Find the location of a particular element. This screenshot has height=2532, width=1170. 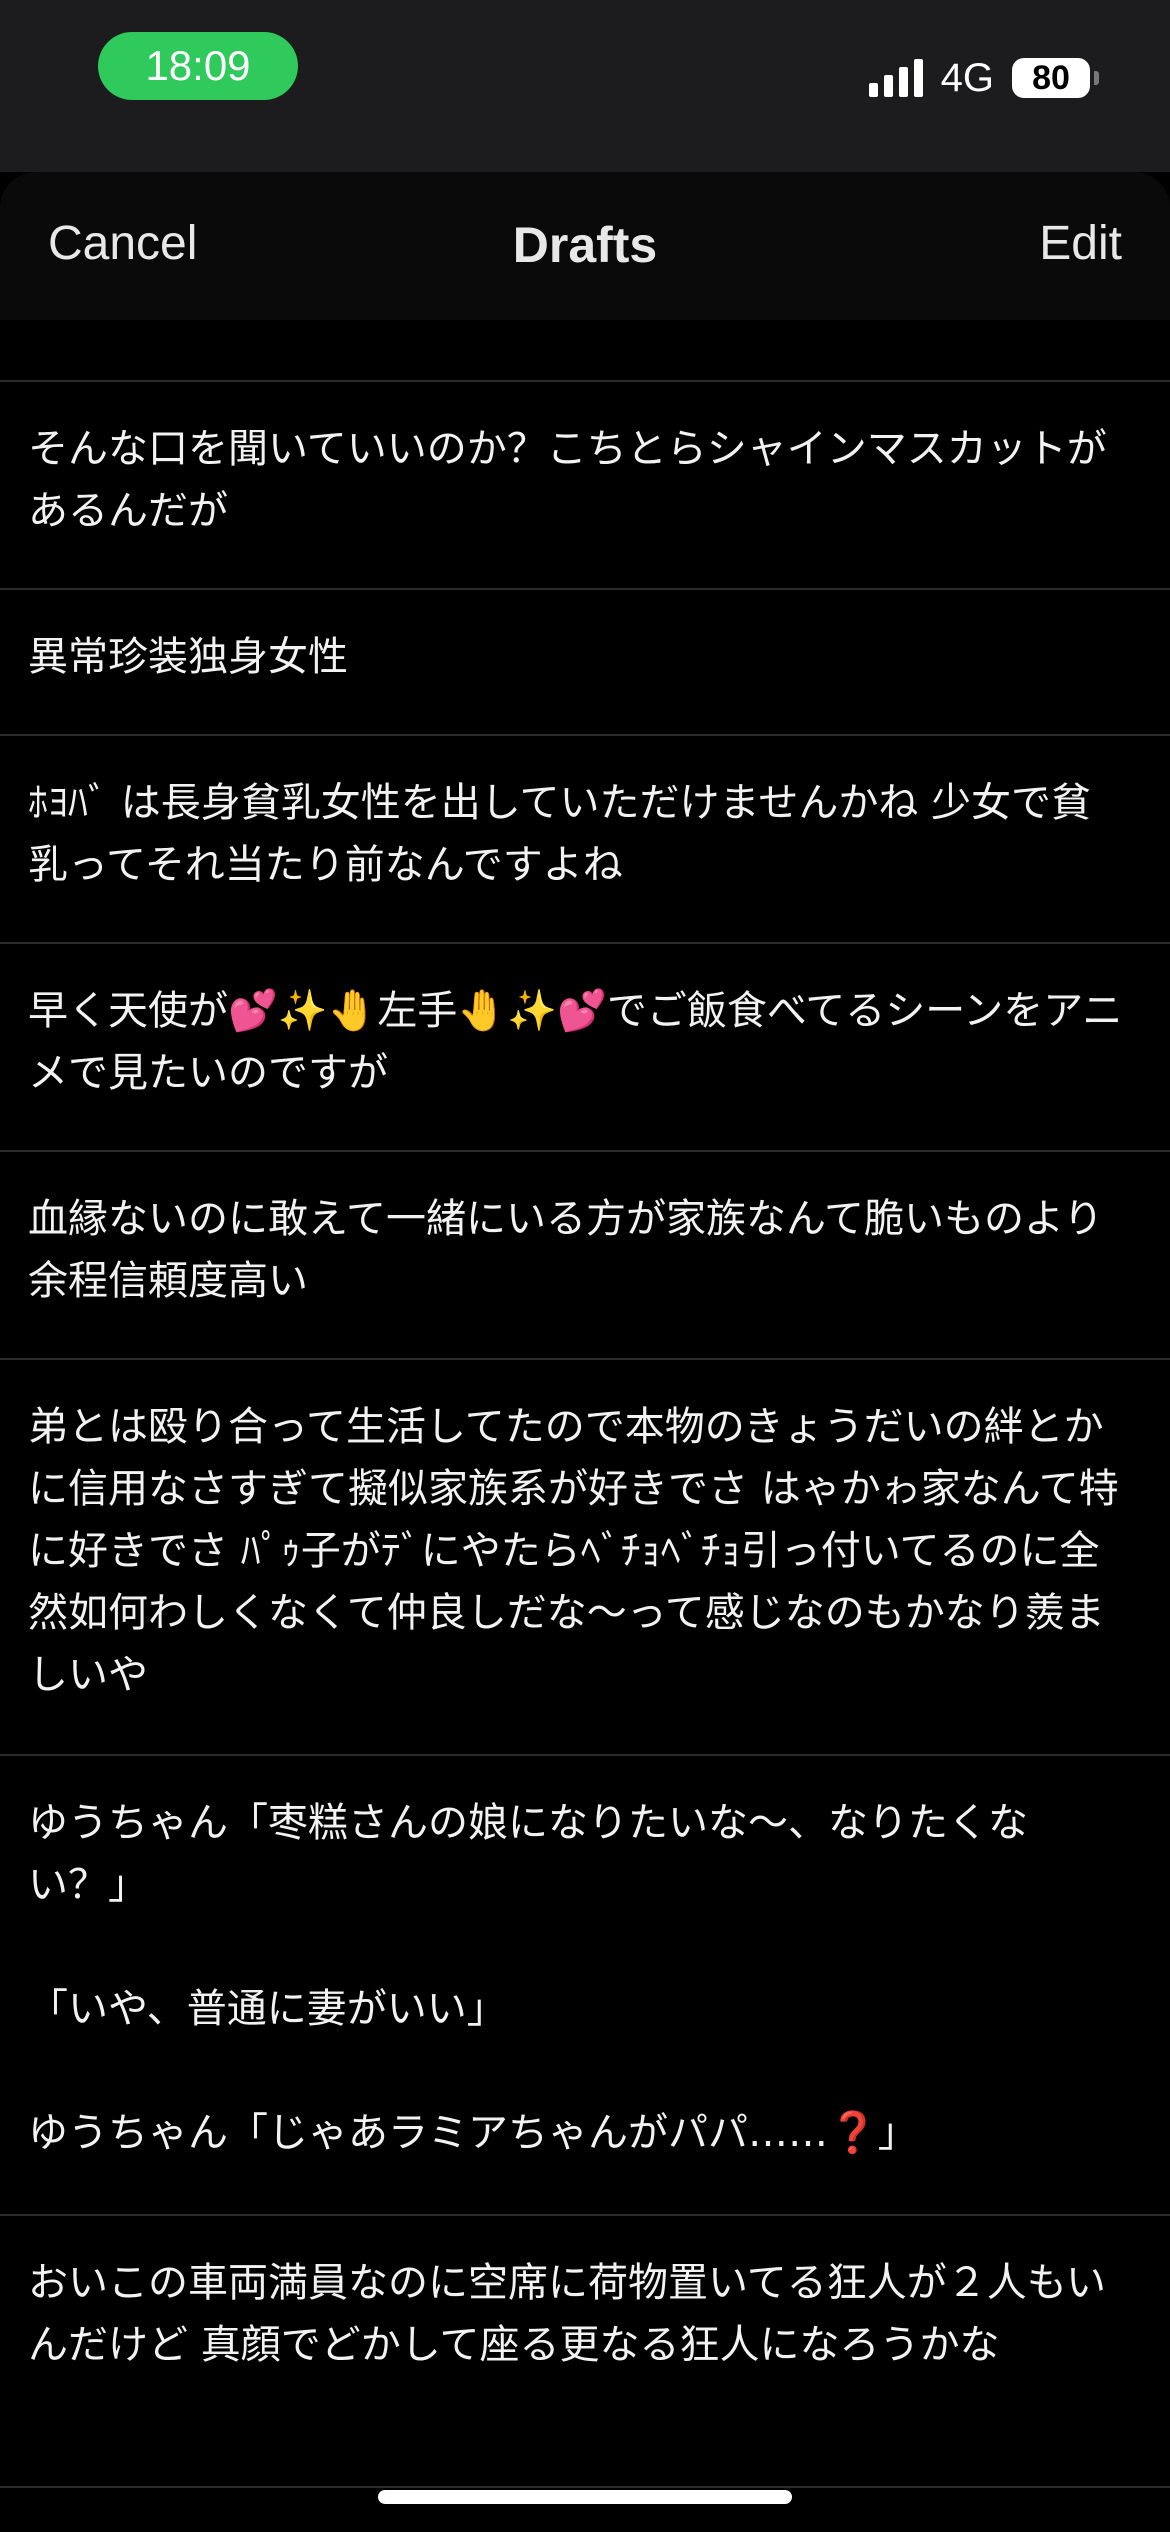

draft-item: そんな口を聞いていいのか？こちとらシャインマスカットがあるんだが is located at coordinates (585, 486).